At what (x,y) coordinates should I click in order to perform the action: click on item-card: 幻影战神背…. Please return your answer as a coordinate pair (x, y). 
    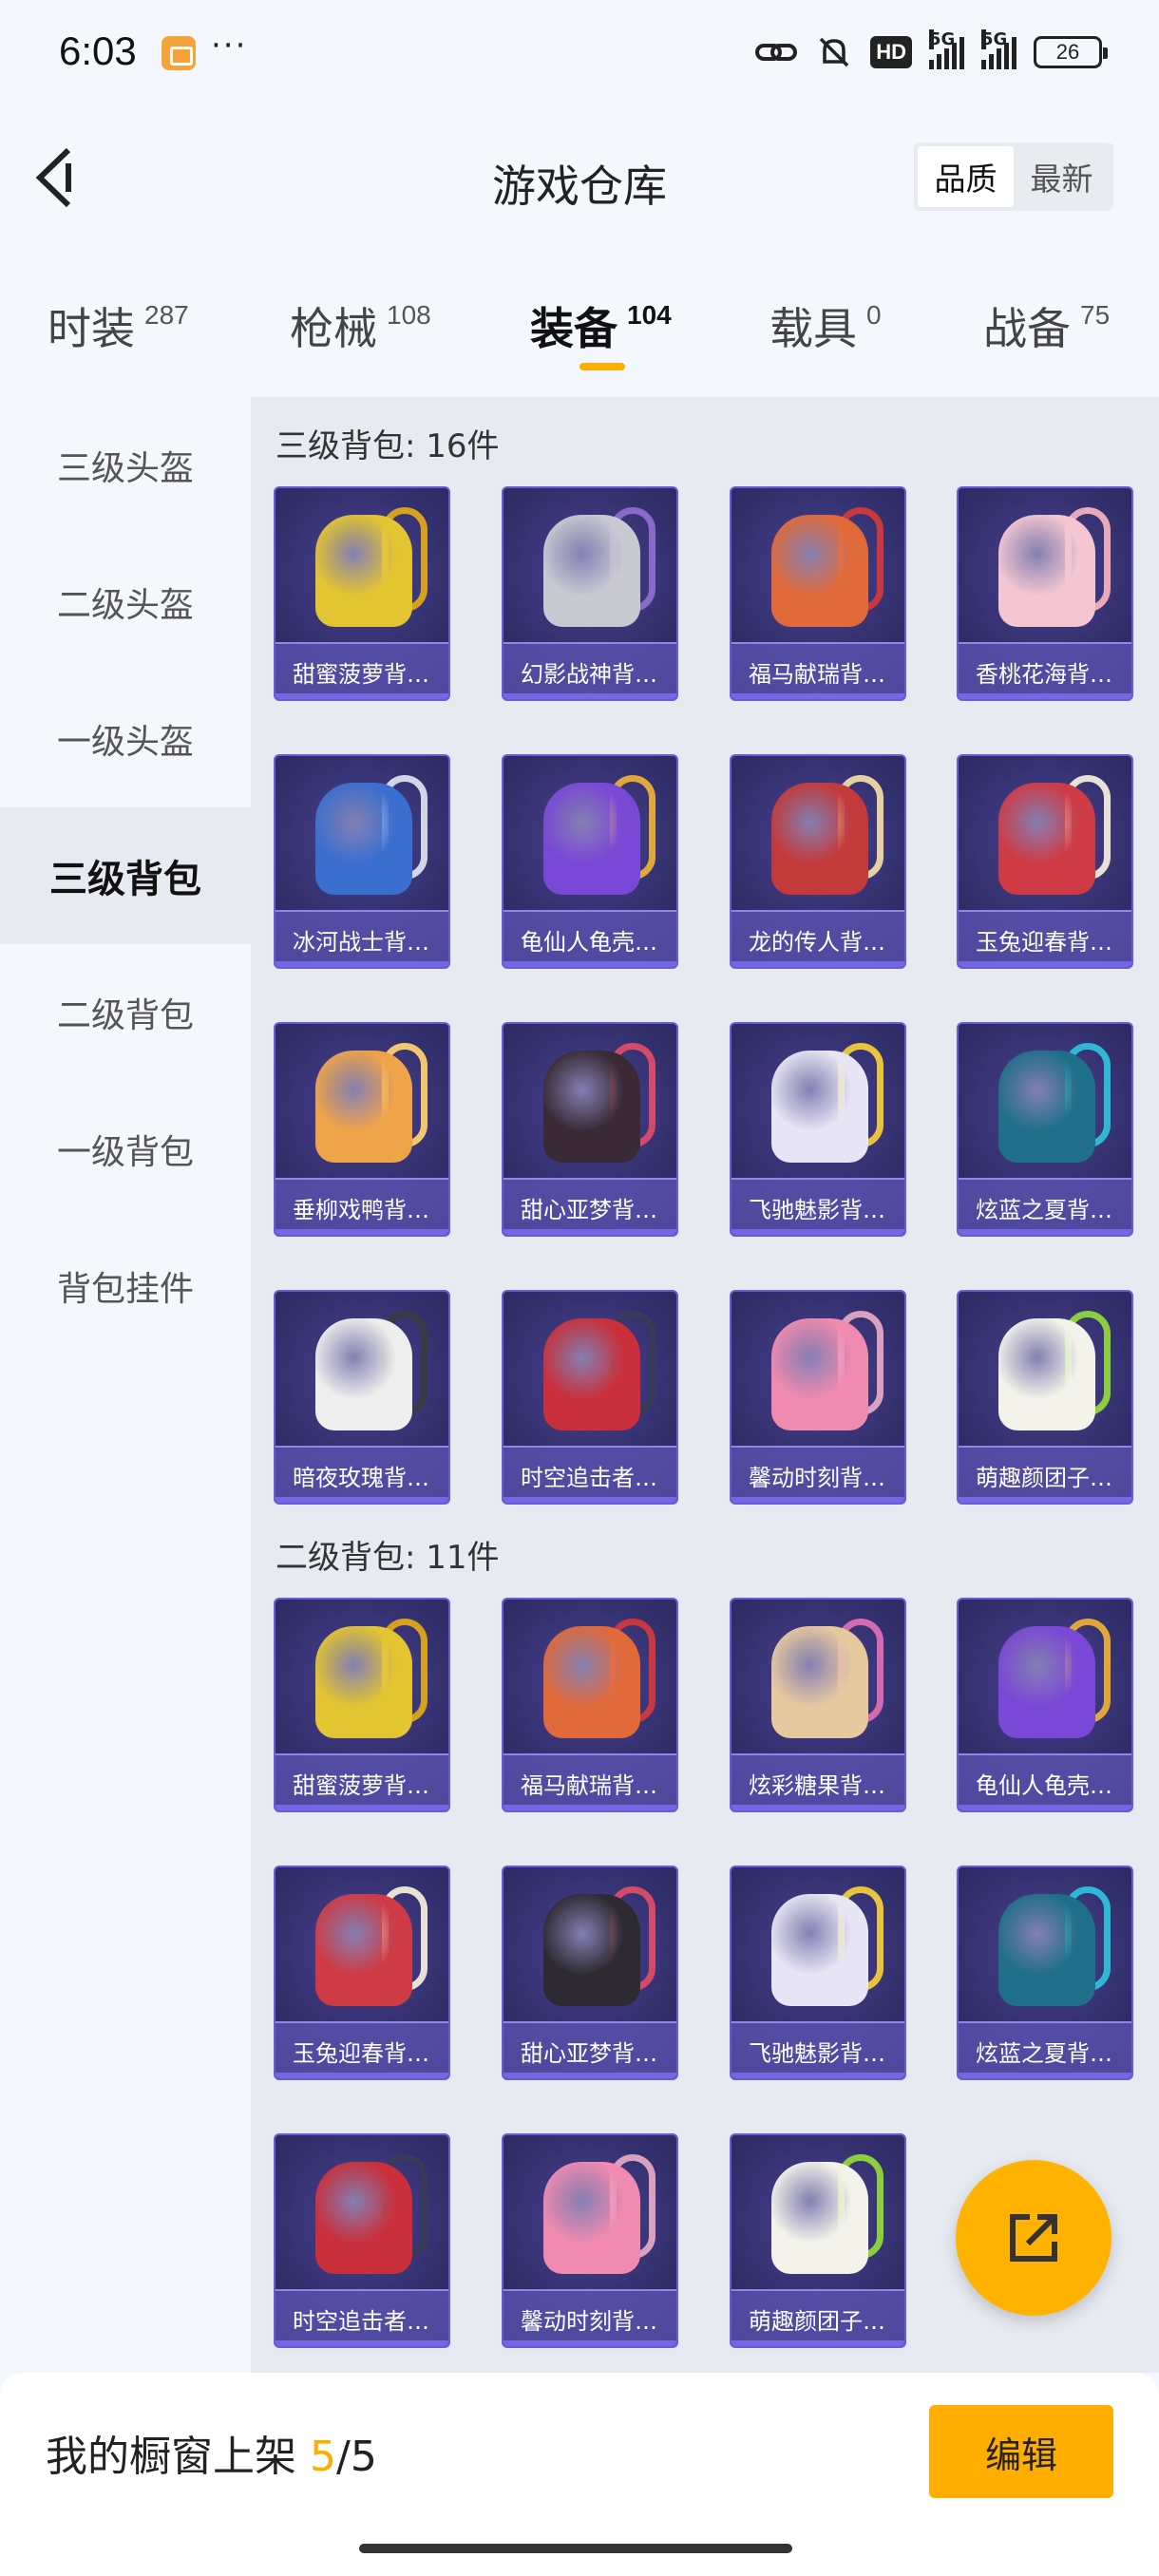
    Looking at the image, I should click on (590, 593).